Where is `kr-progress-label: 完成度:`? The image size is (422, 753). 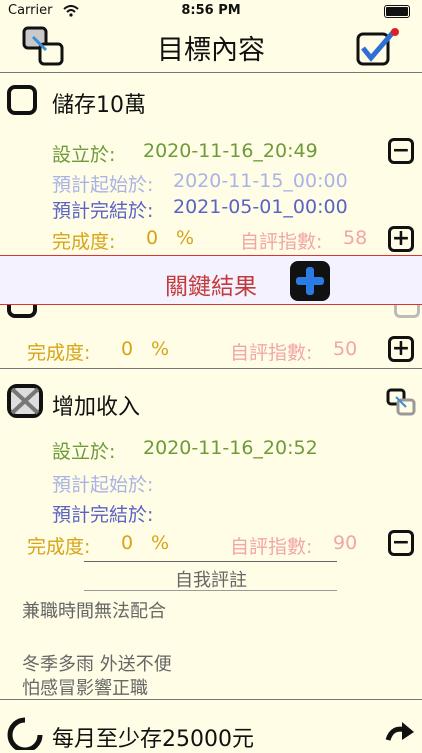
kr-progress-label: 完成度: is located at coordinates (59, 353).